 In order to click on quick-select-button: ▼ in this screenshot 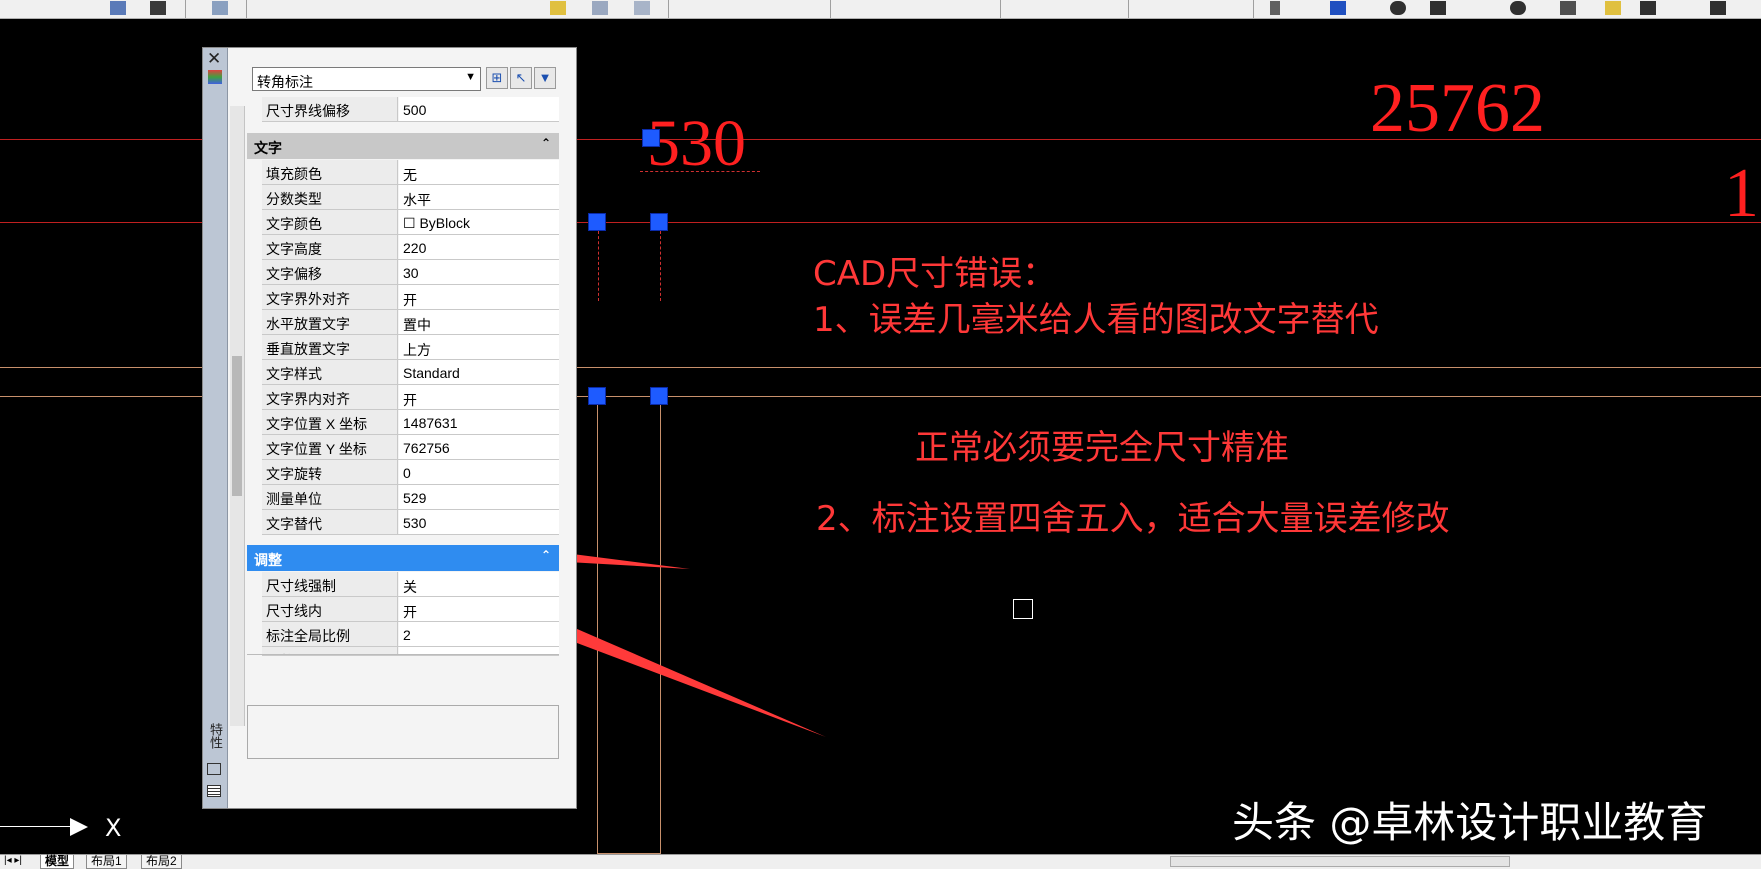, I will do `click(545, 78)`.